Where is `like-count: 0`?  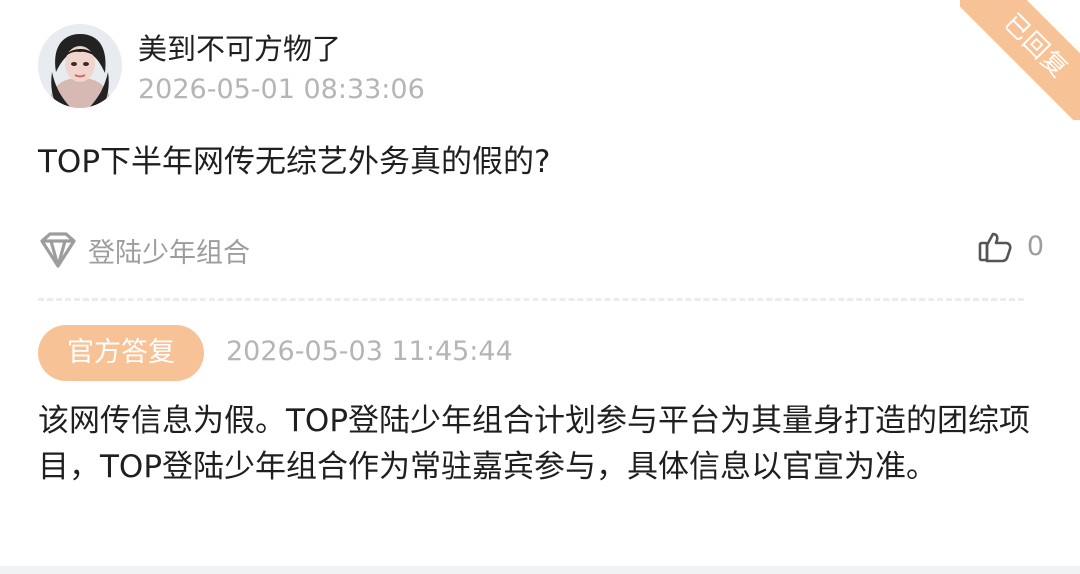 like-count: 0 is located at coordinates (1035, 246).